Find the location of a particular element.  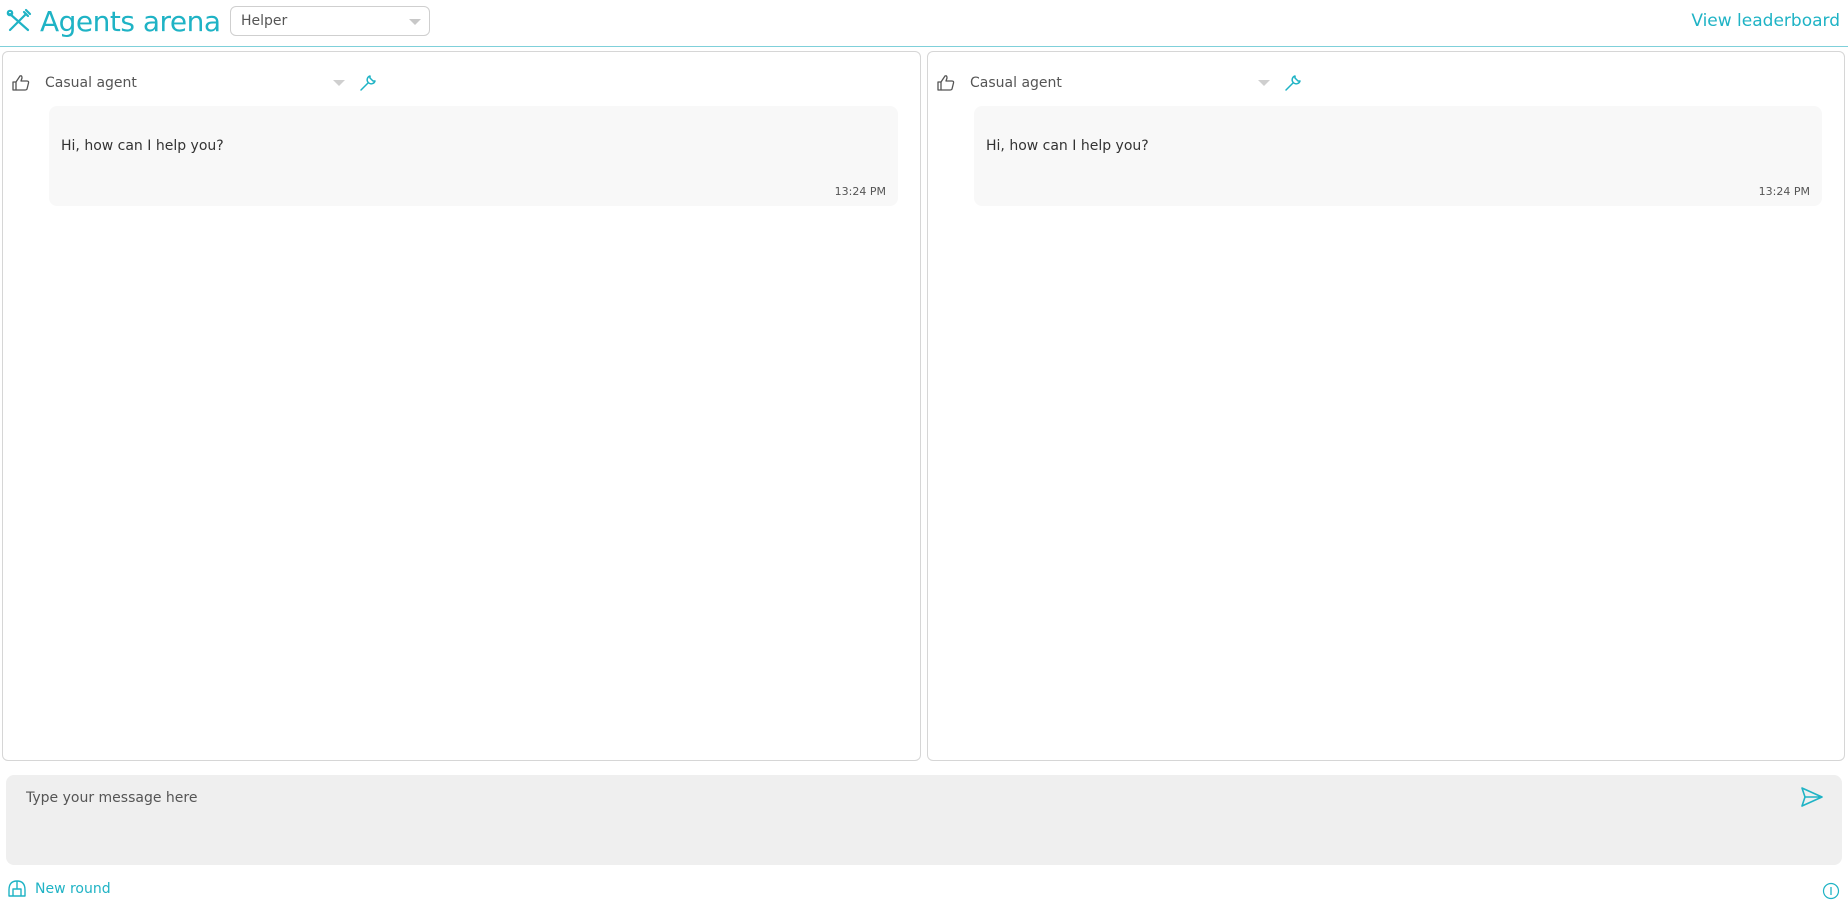

agent-type-select-value: Helper is located at coordinates (264, 21).